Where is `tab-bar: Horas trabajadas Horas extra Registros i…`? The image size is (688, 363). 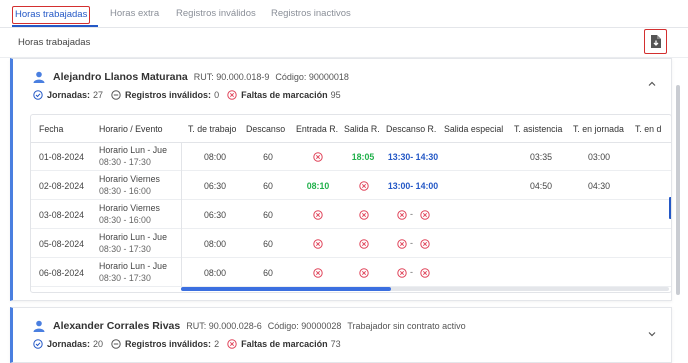
tab-bar: Horas trabajadas Horas extra Registros i… is located at coordinates (344, 14).